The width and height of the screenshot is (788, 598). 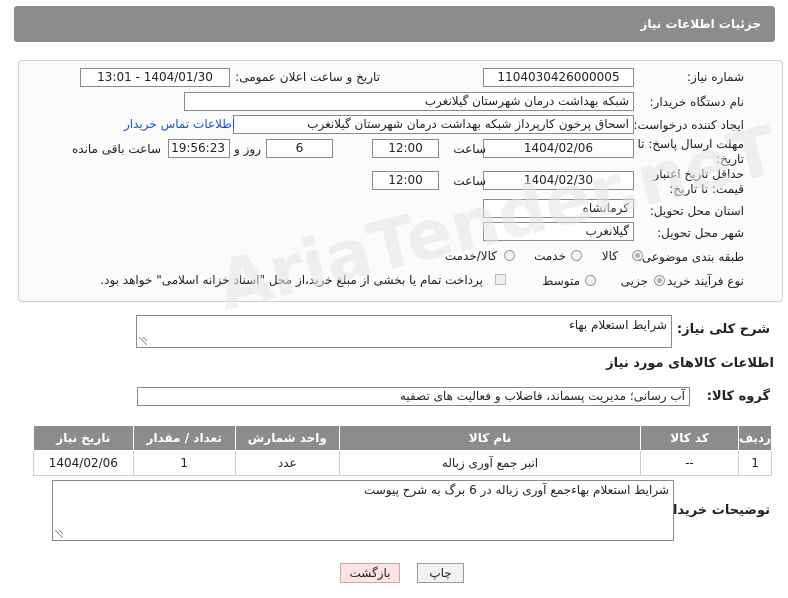 What do you see at coordinates (184, 438) in the screenshot?
I see `col-quantity: تعداد / مقدار` at bounding box center [184, 438].